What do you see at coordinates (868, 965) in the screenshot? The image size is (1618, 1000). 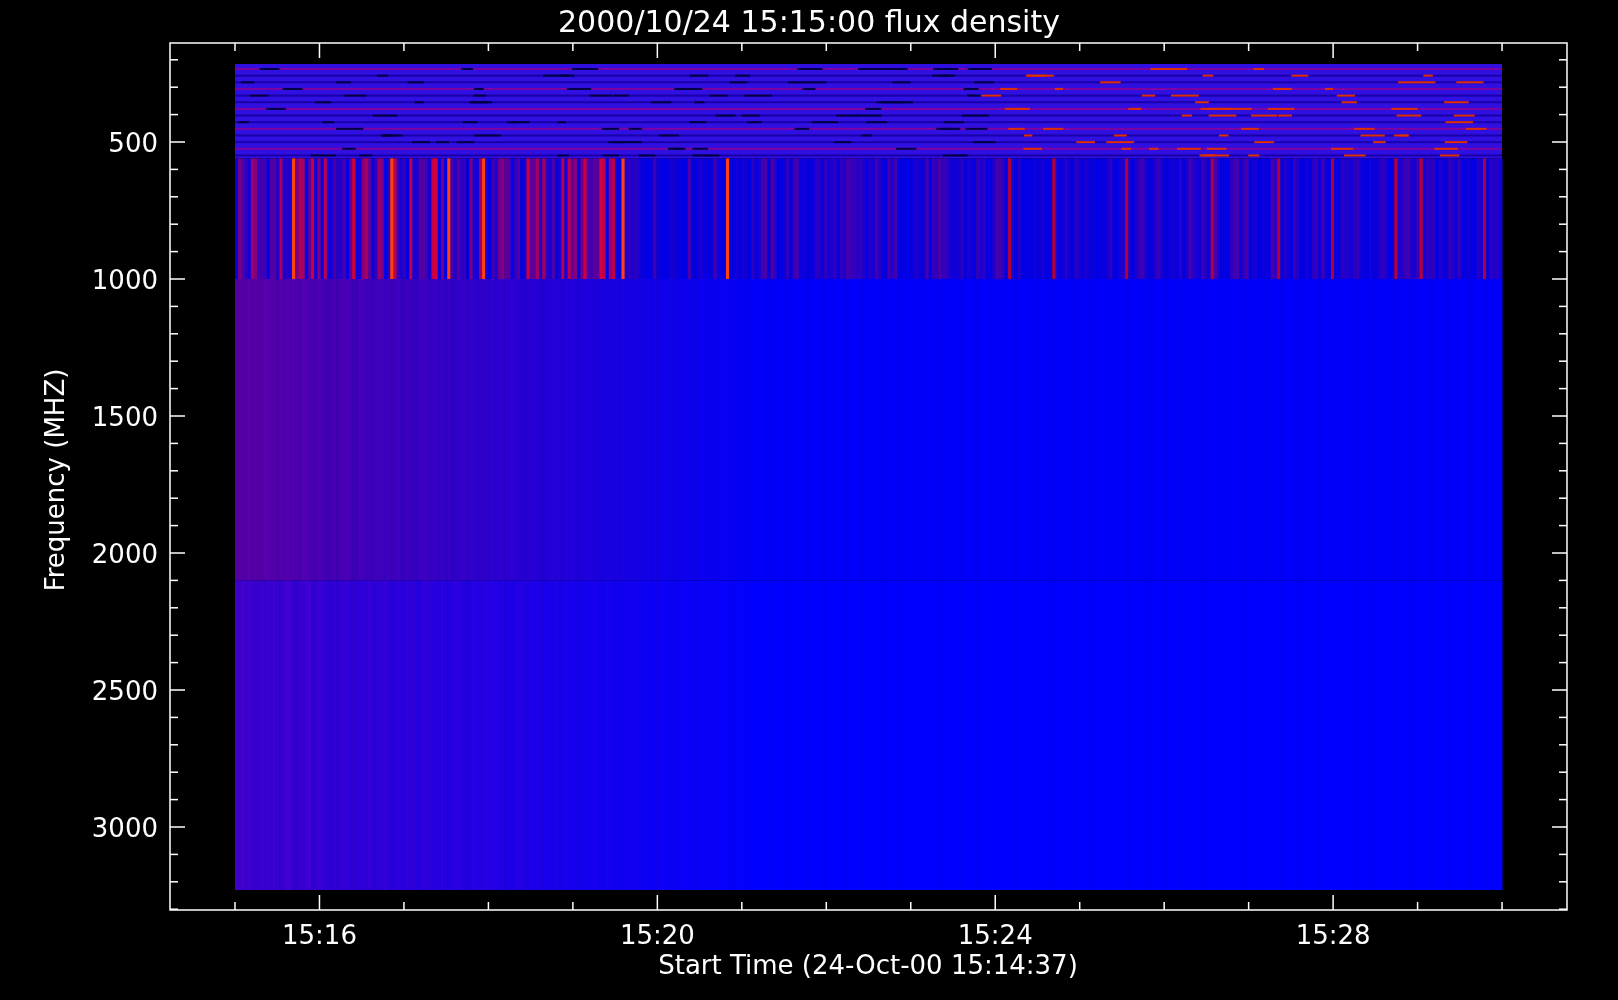 I see `x-axis-title: Start Time (24-Oct-00 15:14:37)` at bounding box center [868, 965].